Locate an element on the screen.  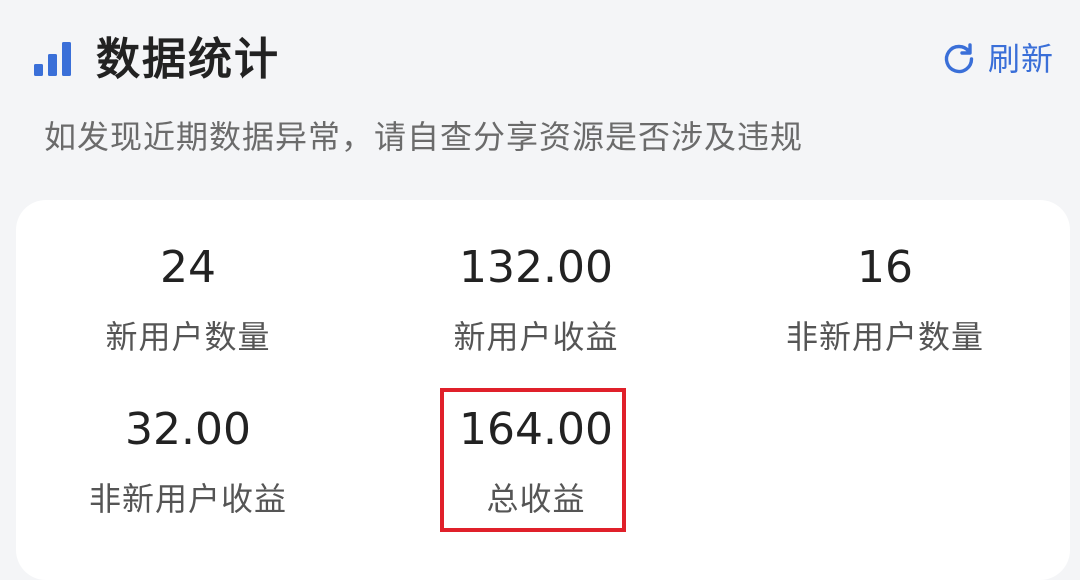
refresh-button: 刷新 is located at coordinates (998, 59).